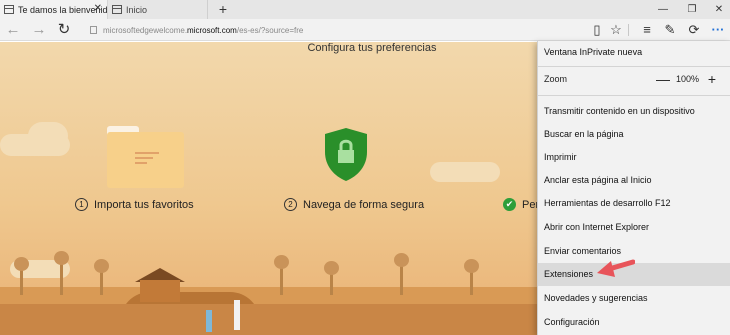 This screenshot has width=730, height=335. What do you see at coordinates (634, 111) in the screenshot?
I see `menu-item-cast: Transmitir contenido en un dispositivo` at bounding box center [634, 111].